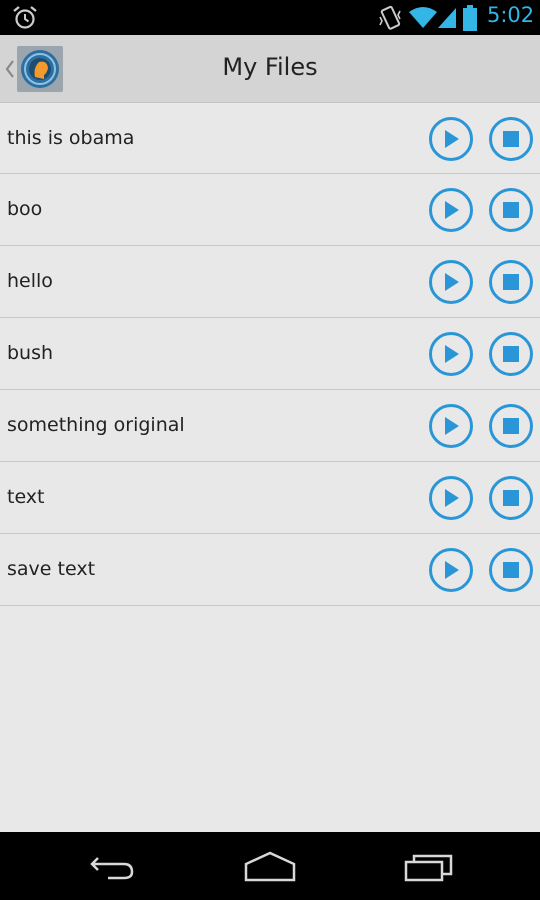  I want to click on list-item: save text, so click(270, 570).